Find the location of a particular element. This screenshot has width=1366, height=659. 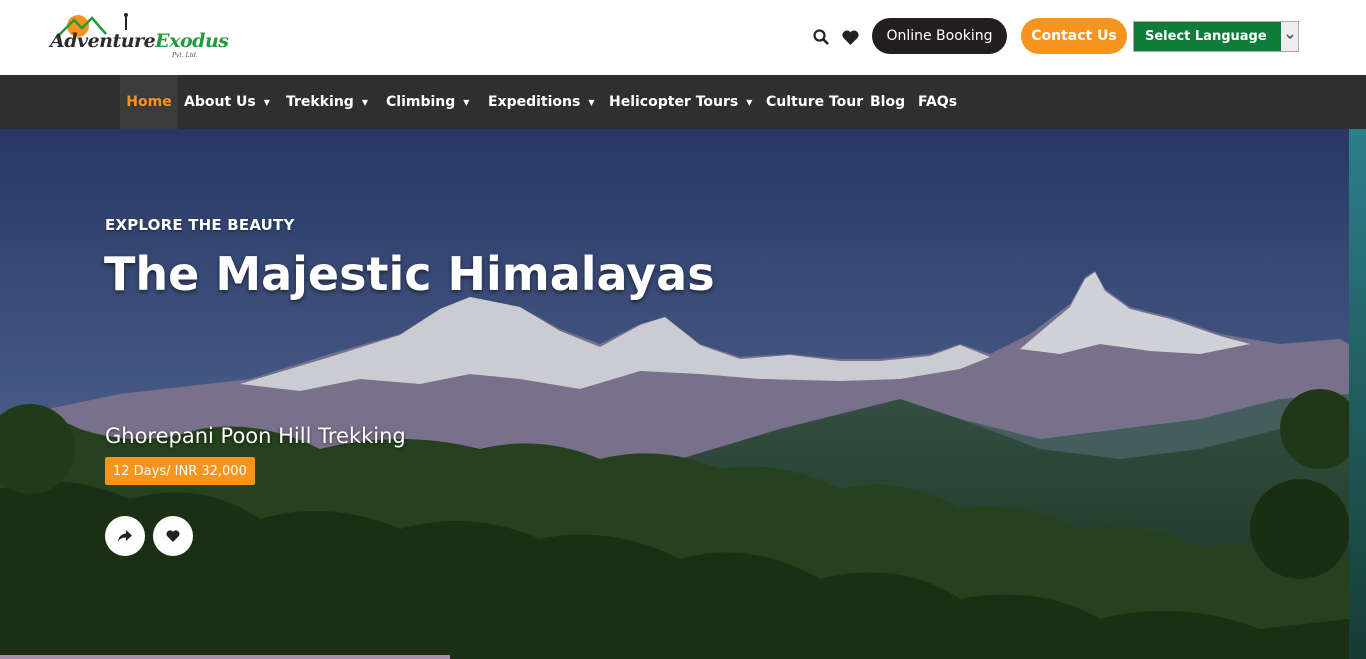

nav-item-trekking: Trekking ▼ is located at coordinates (327, 102).